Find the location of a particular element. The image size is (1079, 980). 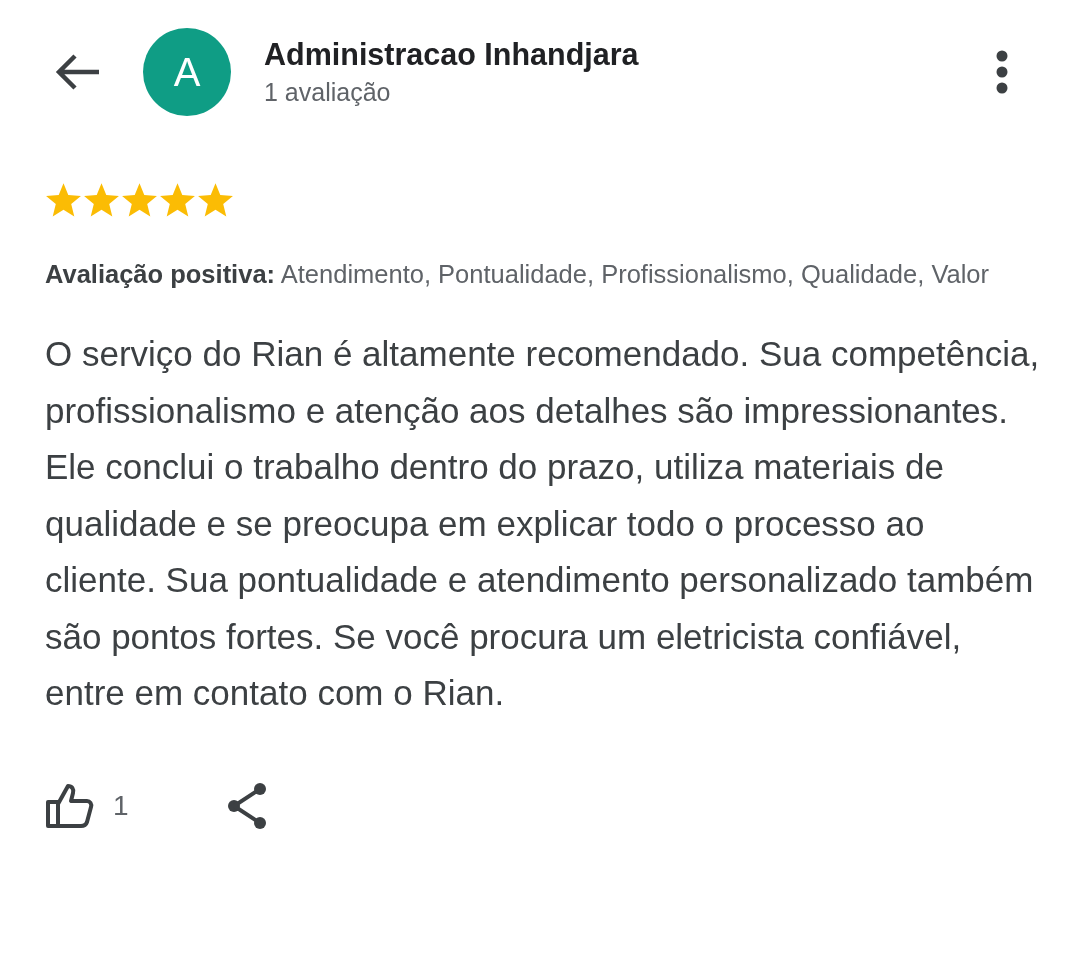

thumbs-up-icon is located at coordinates (70, 805).